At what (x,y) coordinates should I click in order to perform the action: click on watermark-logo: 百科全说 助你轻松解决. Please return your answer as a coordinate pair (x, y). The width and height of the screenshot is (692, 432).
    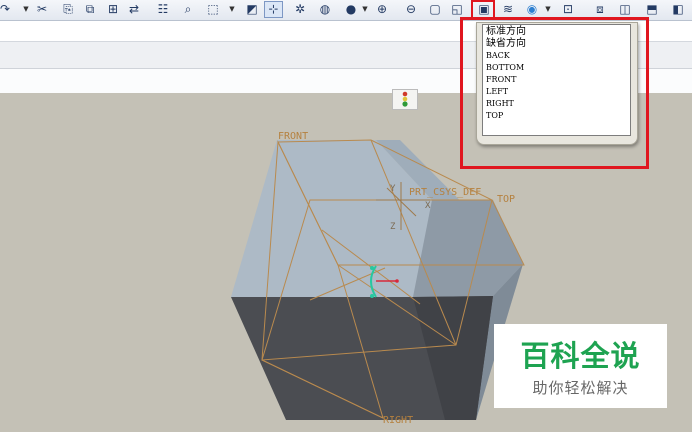
    Looking at the image, I should click on (580, 366).